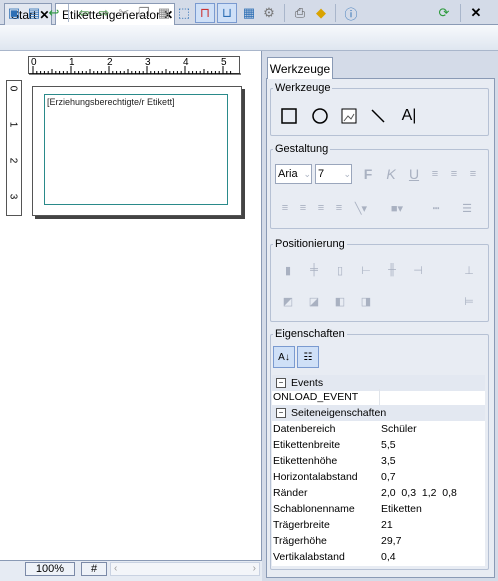 The height and width of the screenshot is (581, 498). What do you see at coordinates (351, 13) in the screenshot?
I see `help-icon: ⓘ` at bounding box center [351, 13].